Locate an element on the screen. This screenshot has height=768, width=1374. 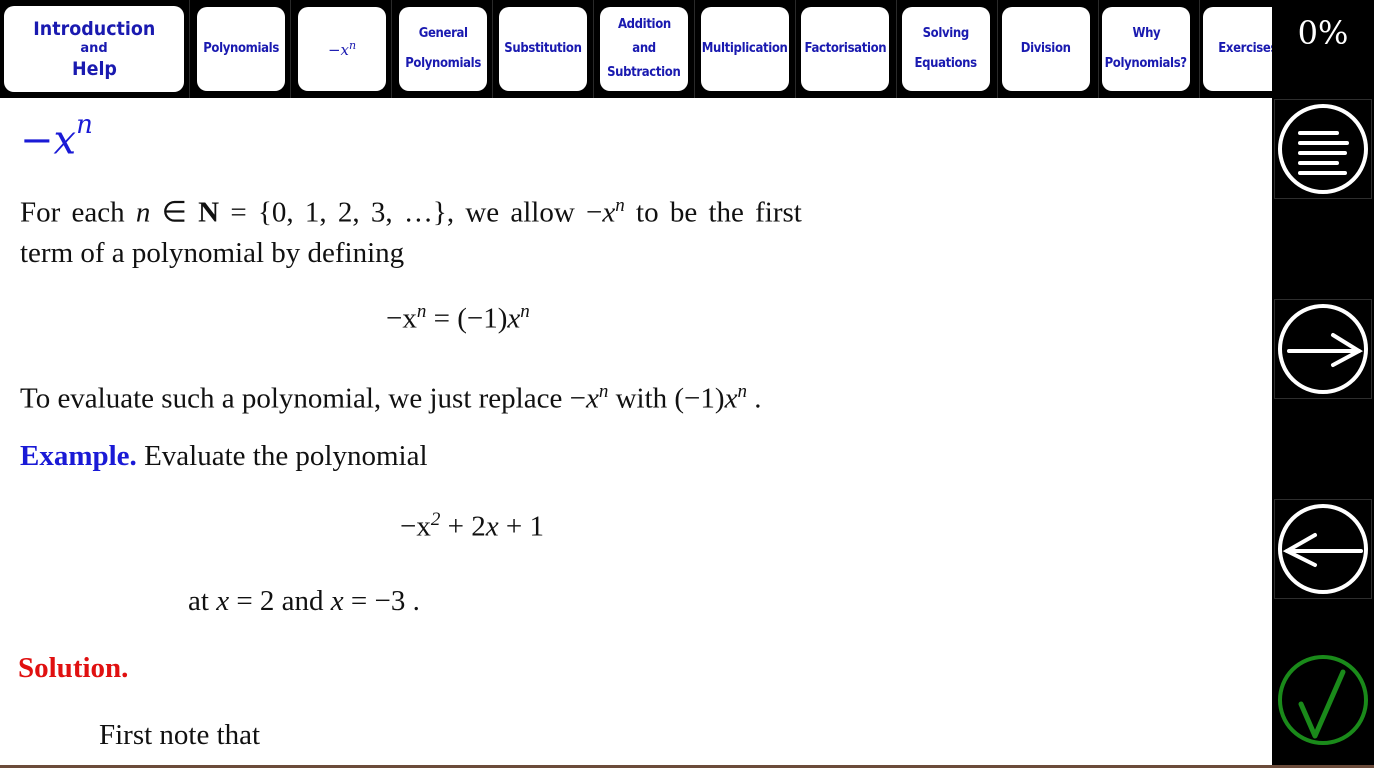
solution-text: First note that is located at coordinates (180, 735).